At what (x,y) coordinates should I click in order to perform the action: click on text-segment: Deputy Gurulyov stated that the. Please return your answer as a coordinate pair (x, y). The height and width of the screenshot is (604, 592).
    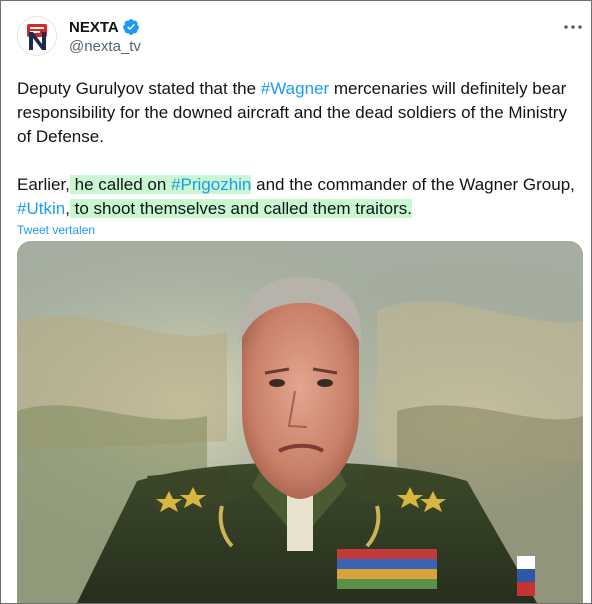
    Looking at the image, I should click on (139, 88).